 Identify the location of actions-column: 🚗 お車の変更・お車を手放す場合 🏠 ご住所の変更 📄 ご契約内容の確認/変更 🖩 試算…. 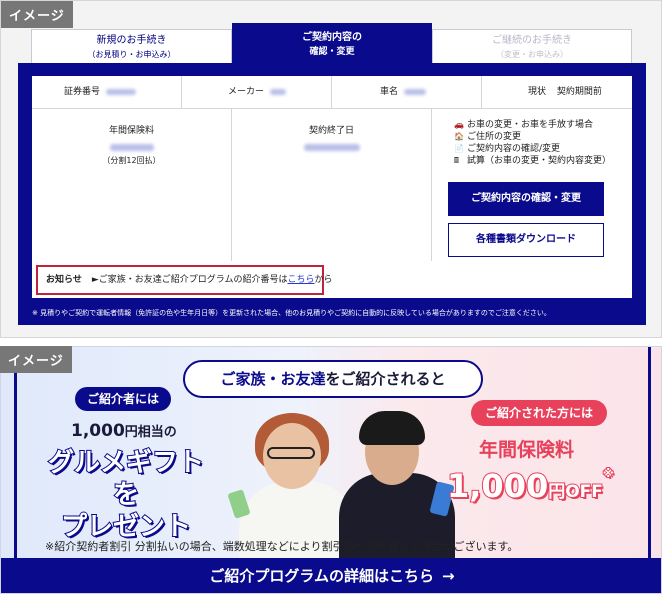
(532, 203).